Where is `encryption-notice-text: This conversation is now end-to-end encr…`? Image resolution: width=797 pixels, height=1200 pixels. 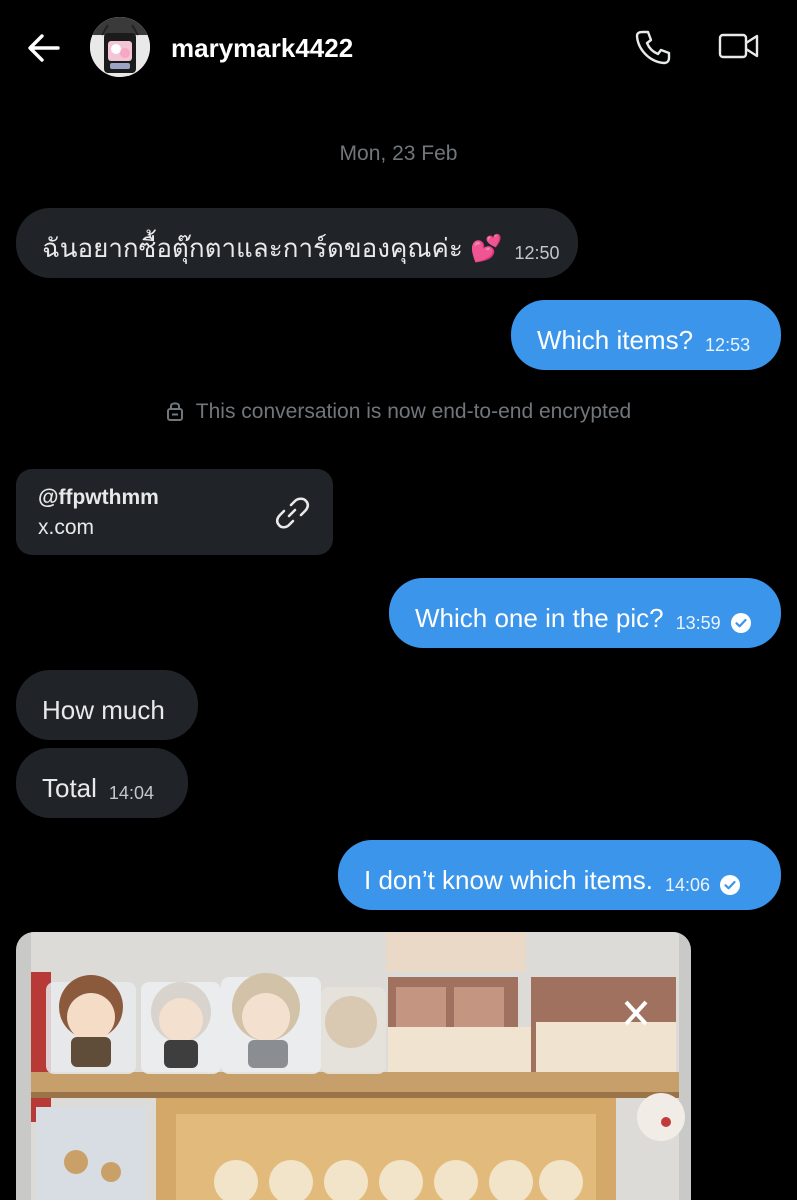 encryption-notice-text: This conversation is now end-to-end encr… is located at coordinates (413, 411).